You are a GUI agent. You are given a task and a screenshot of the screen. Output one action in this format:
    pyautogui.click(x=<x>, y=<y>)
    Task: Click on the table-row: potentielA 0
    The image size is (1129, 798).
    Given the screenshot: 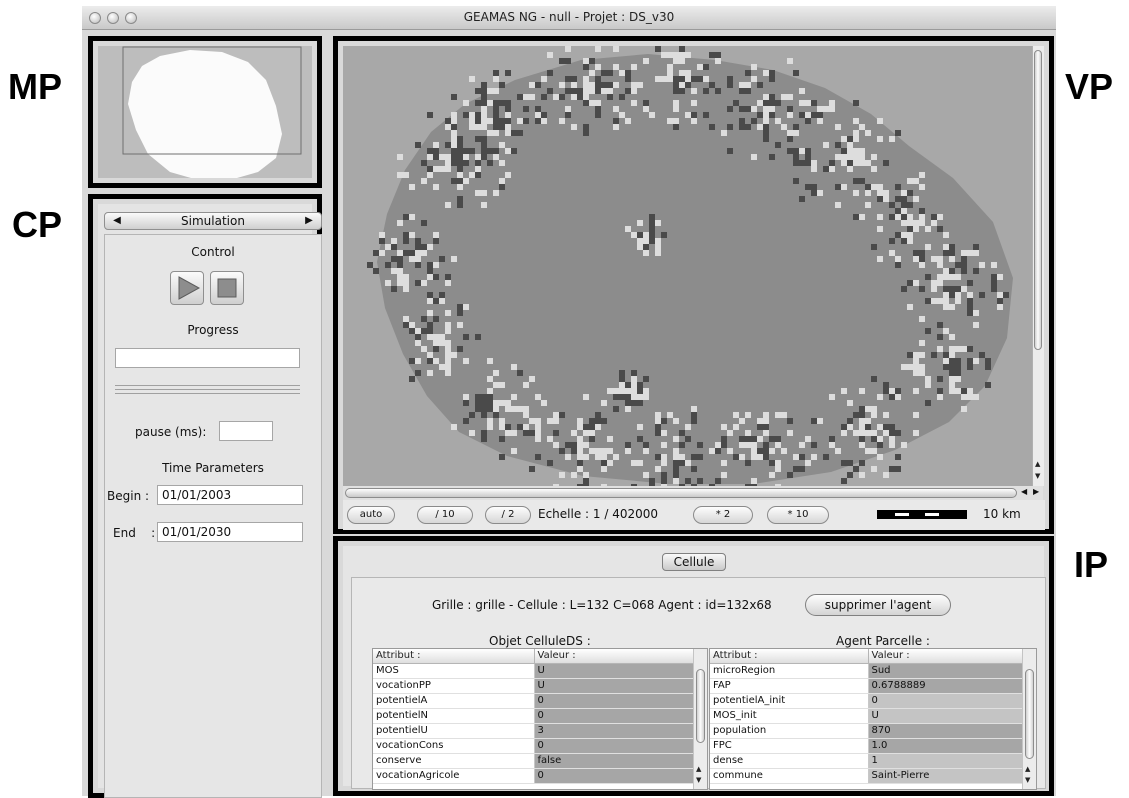 What is the action you would take?
    pyautogui.click(x=533, y=701)
    